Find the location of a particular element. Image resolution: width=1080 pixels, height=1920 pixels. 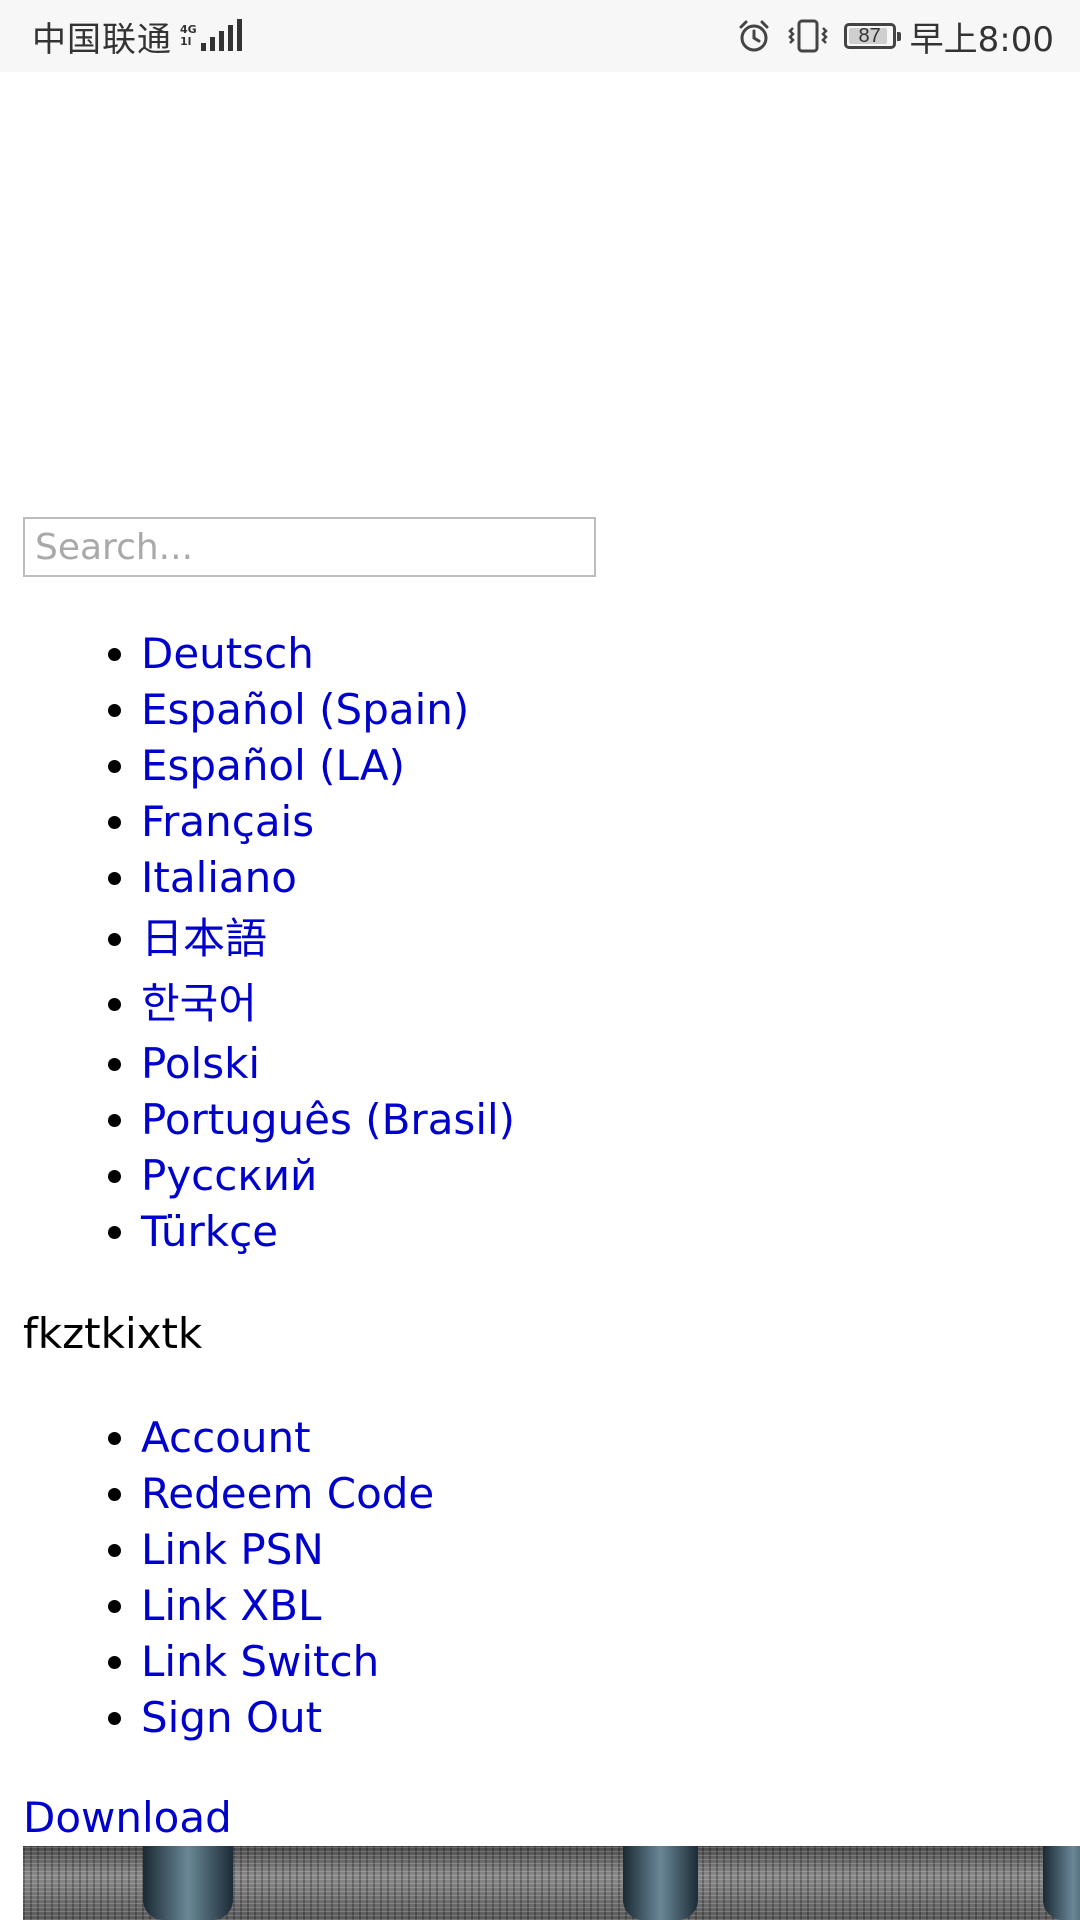

redeem-code-link: Redeem Code is located at coordinates (287, 1493).